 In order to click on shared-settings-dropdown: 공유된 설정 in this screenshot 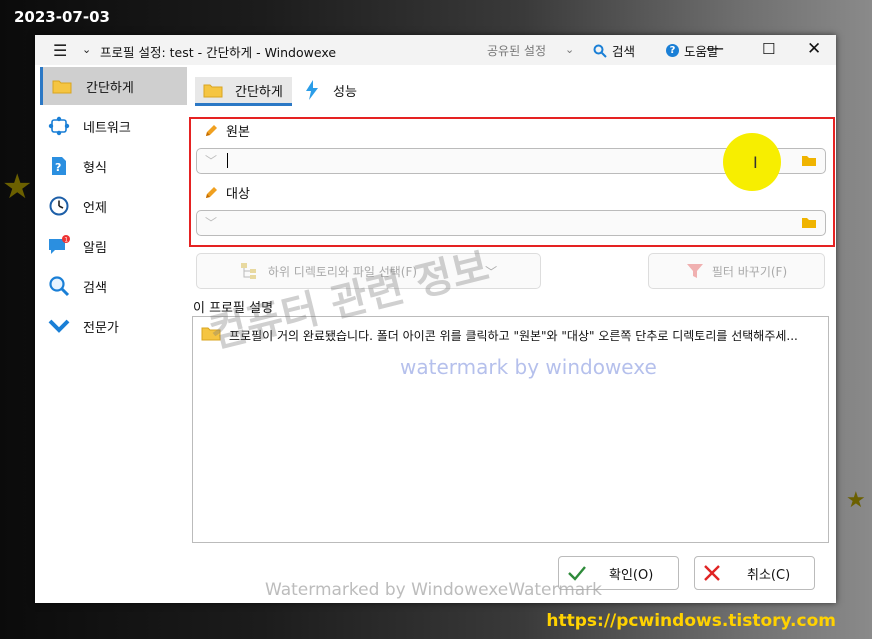, I will do `click(516, 50)`.